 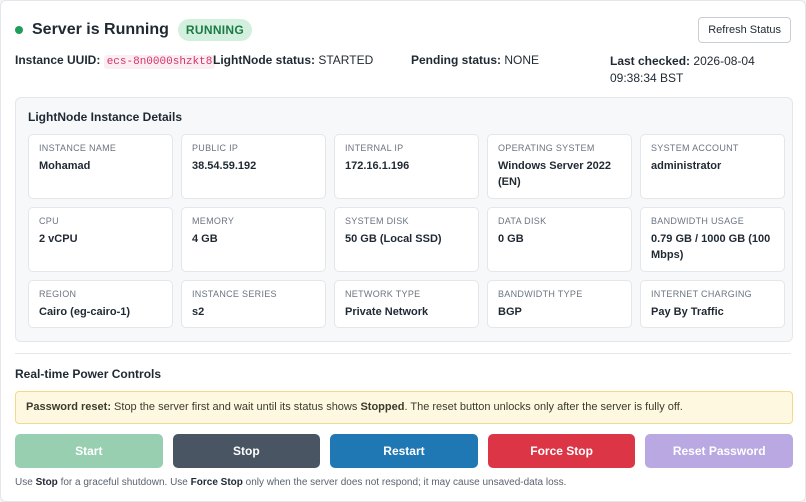 I want to click on restart-button: Restart, so click(x=404, y=451).